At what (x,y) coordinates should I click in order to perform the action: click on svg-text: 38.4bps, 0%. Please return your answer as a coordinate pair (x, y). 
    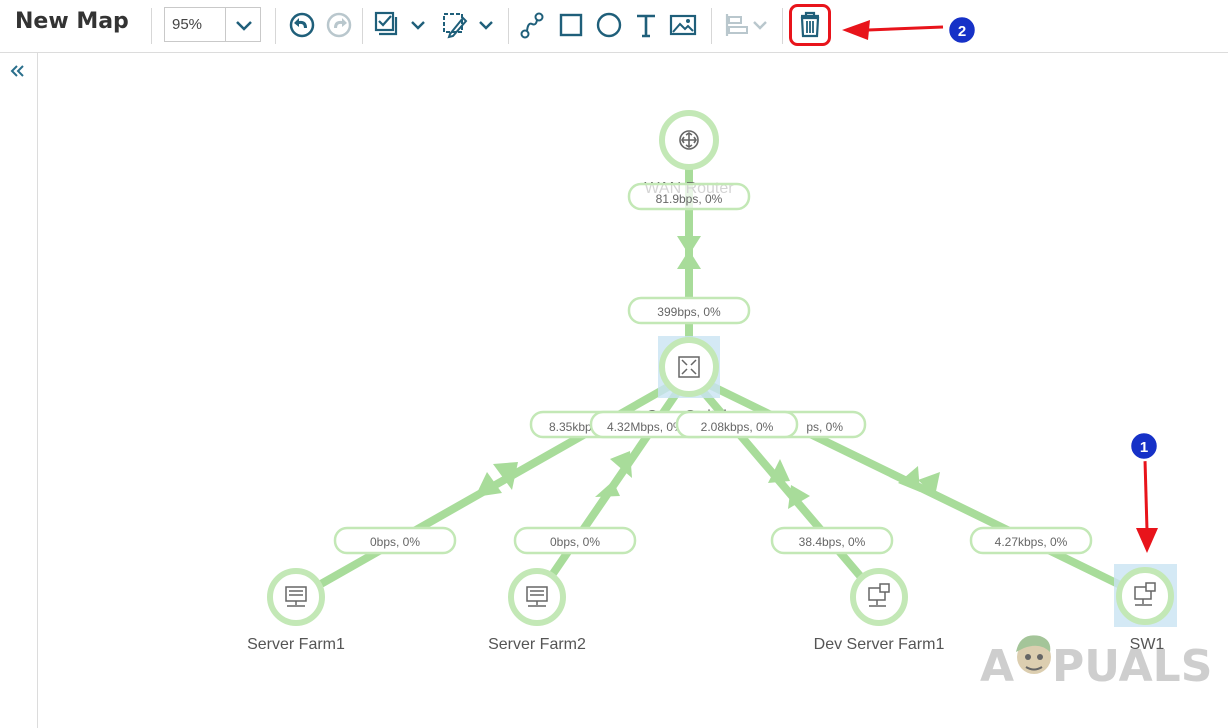
    Looking at the image, I should click on (832, 542).